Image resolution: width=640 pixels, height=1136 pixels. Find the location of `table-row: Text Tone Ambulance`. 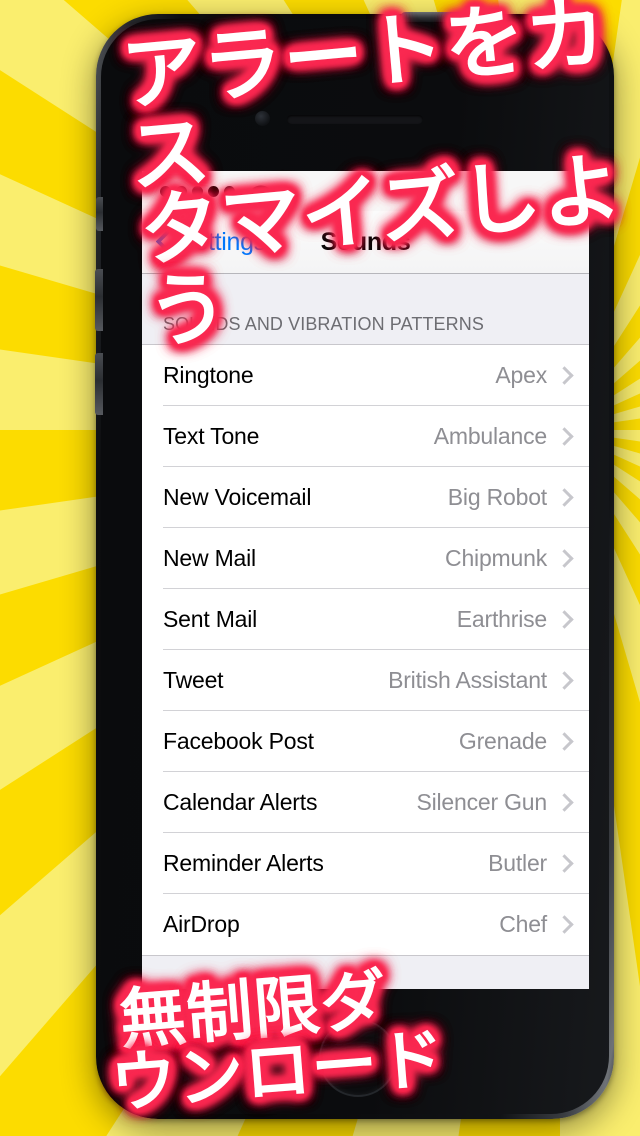

table-row: Text Tone Ambulance is located at coordinates (365, 436).